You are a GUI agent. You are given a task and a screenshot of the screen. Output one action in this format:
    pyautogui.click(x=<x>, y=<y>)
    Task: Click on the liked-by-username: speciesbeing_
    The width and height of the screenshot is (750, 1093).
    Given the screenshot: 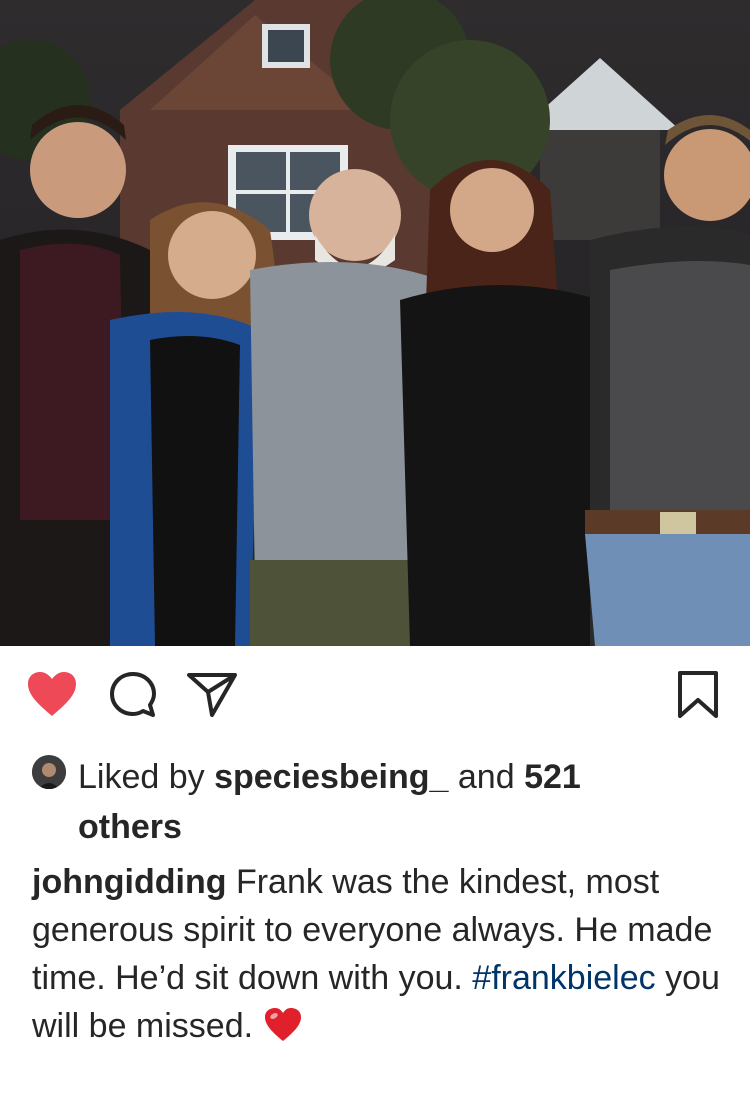 What is the action you would take?
    pyautogui.click(x=331, y=777)
    